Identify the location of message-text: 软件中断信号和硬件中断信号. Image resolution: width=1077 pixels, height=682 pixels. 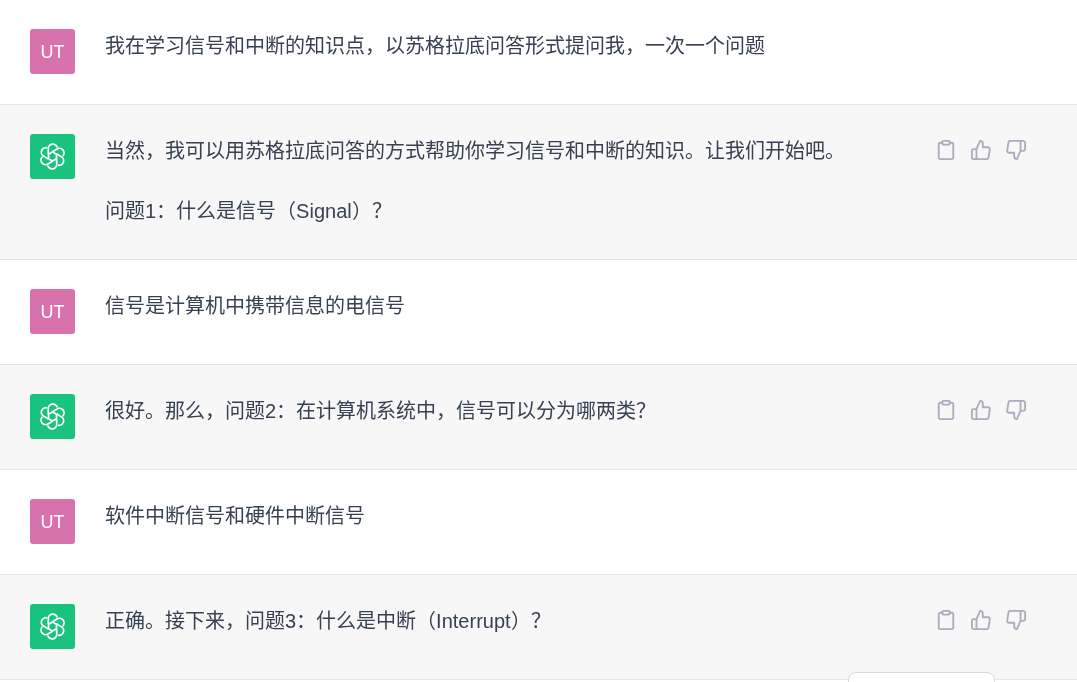
(235, 516).